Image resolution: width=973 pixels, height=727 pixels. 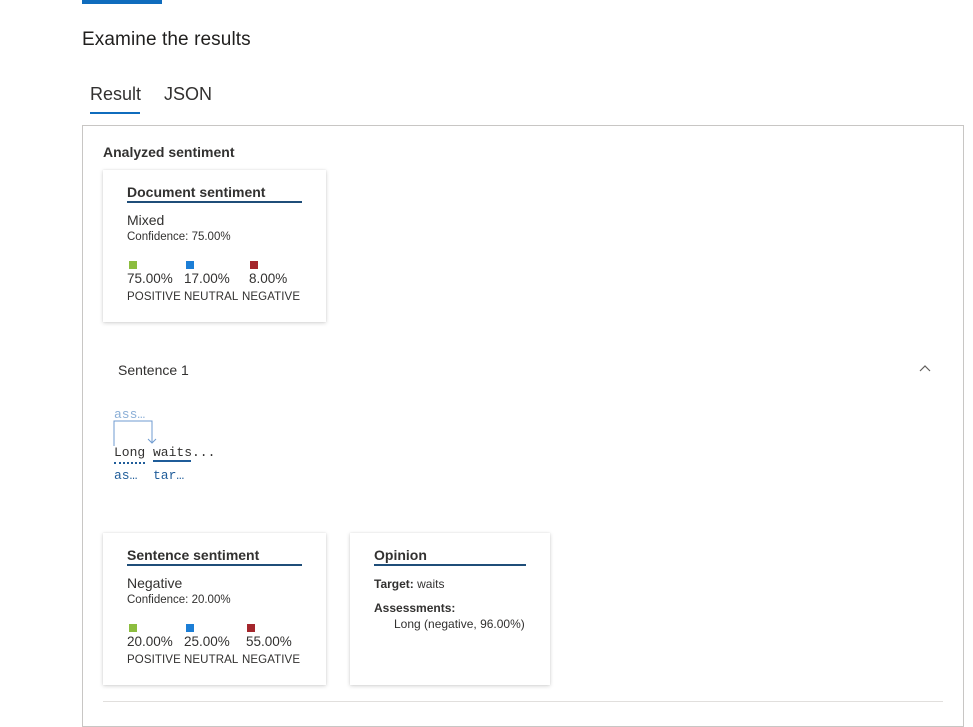 What do you see at coordinates (150, 278) in the screenshot?
I see `score-percent: 75.00%` at bounding box center [150, 278].